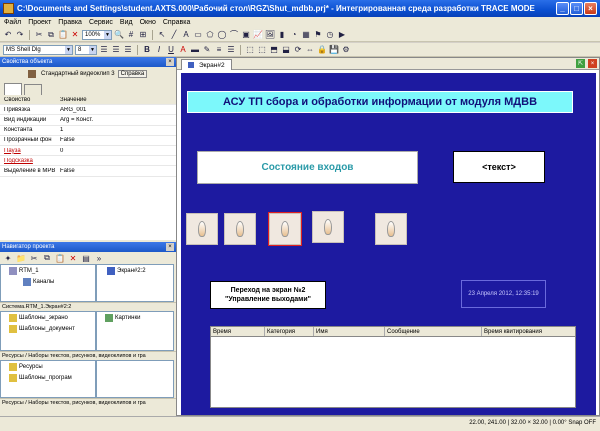  Describe the element at coordinates (88, 141) in the screenshot. I see `property-row: Прозрачный фон False` at that location.